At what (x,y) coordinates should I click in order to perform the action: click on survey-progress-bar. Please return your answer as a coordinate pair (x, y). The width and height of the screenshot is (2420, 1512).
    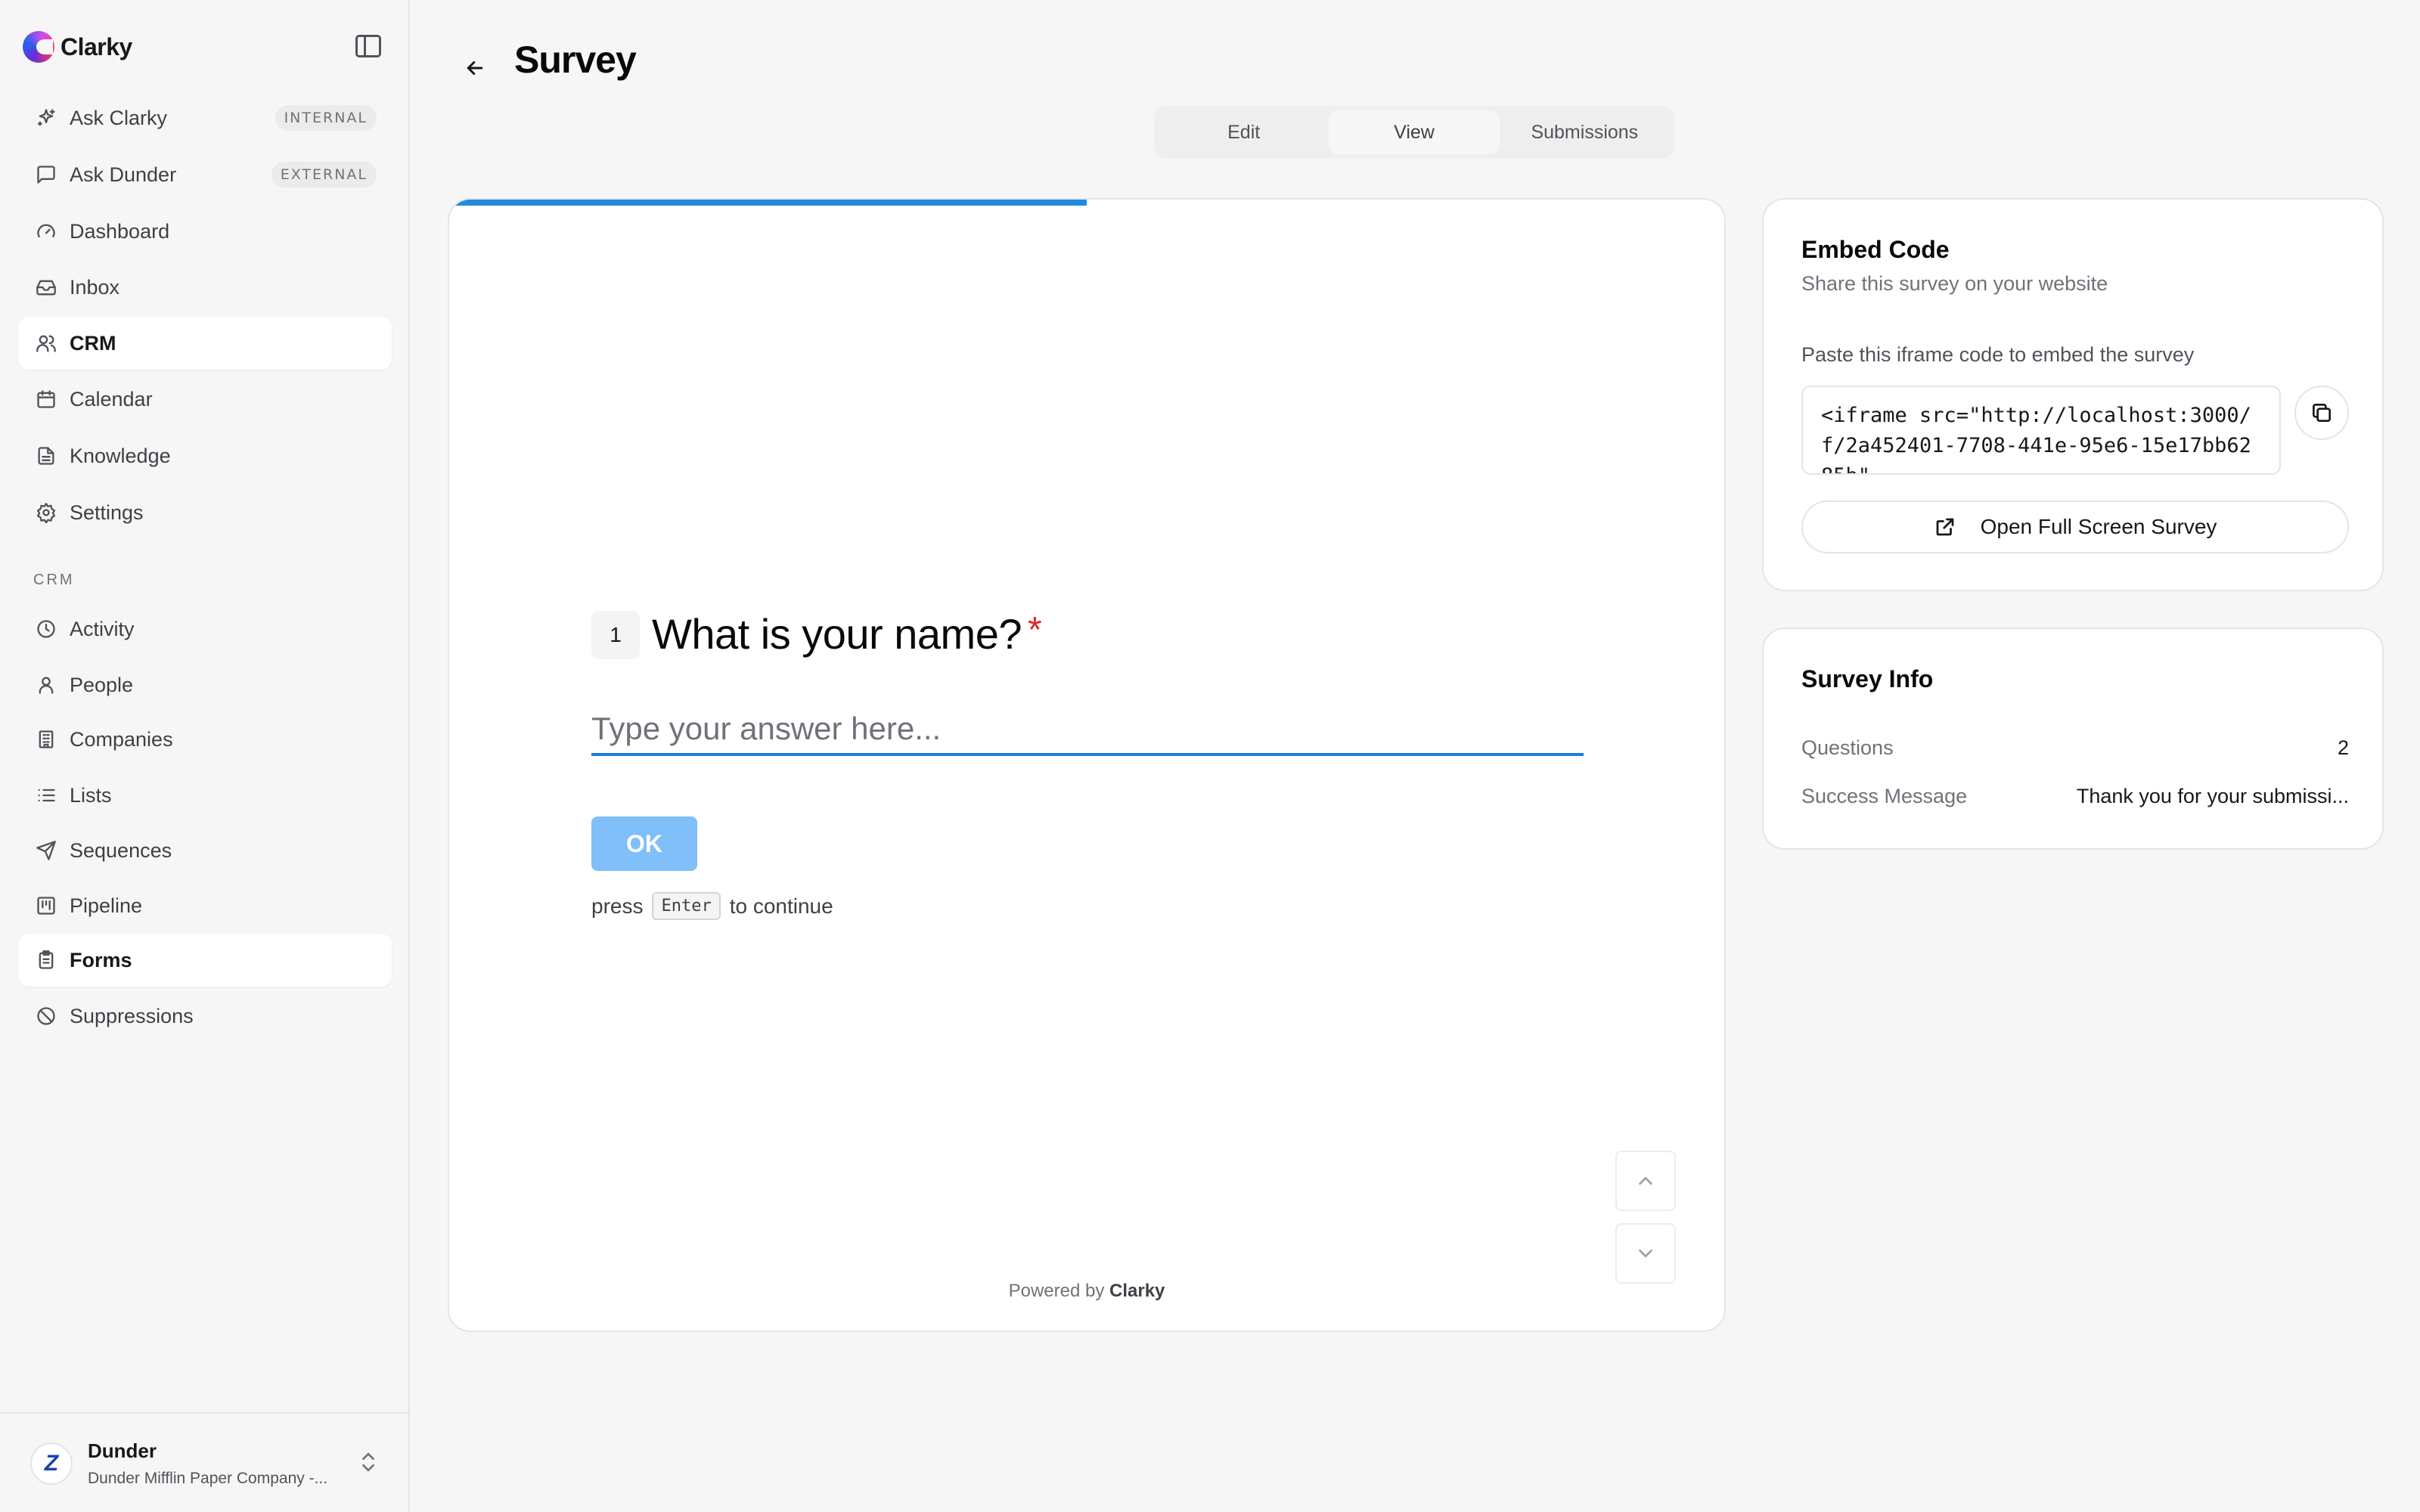
    Looking at the image, I should click on (1086, 203).